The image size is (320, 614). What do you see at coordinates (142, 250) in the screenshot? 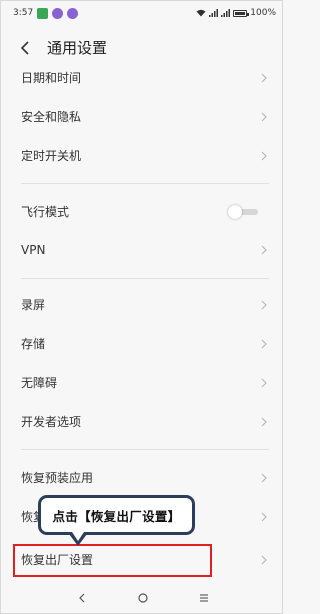
I see `settings-item-vpn: VPN` at bounding box center [142, 250].